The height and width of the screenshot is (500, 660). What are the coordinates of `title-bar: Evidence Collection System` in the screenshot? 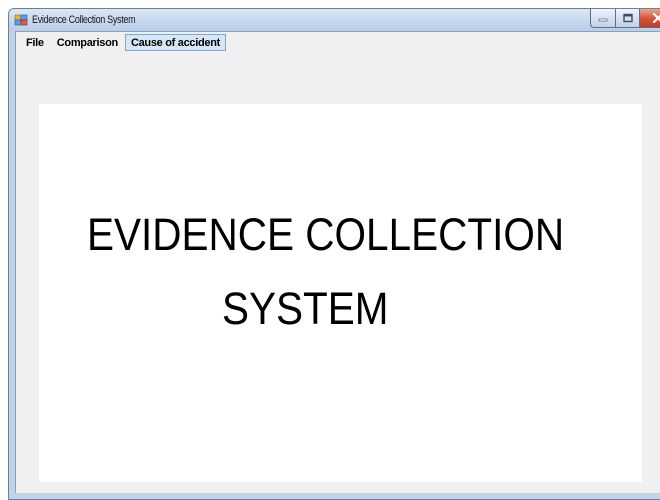 It's located at (334, 20).